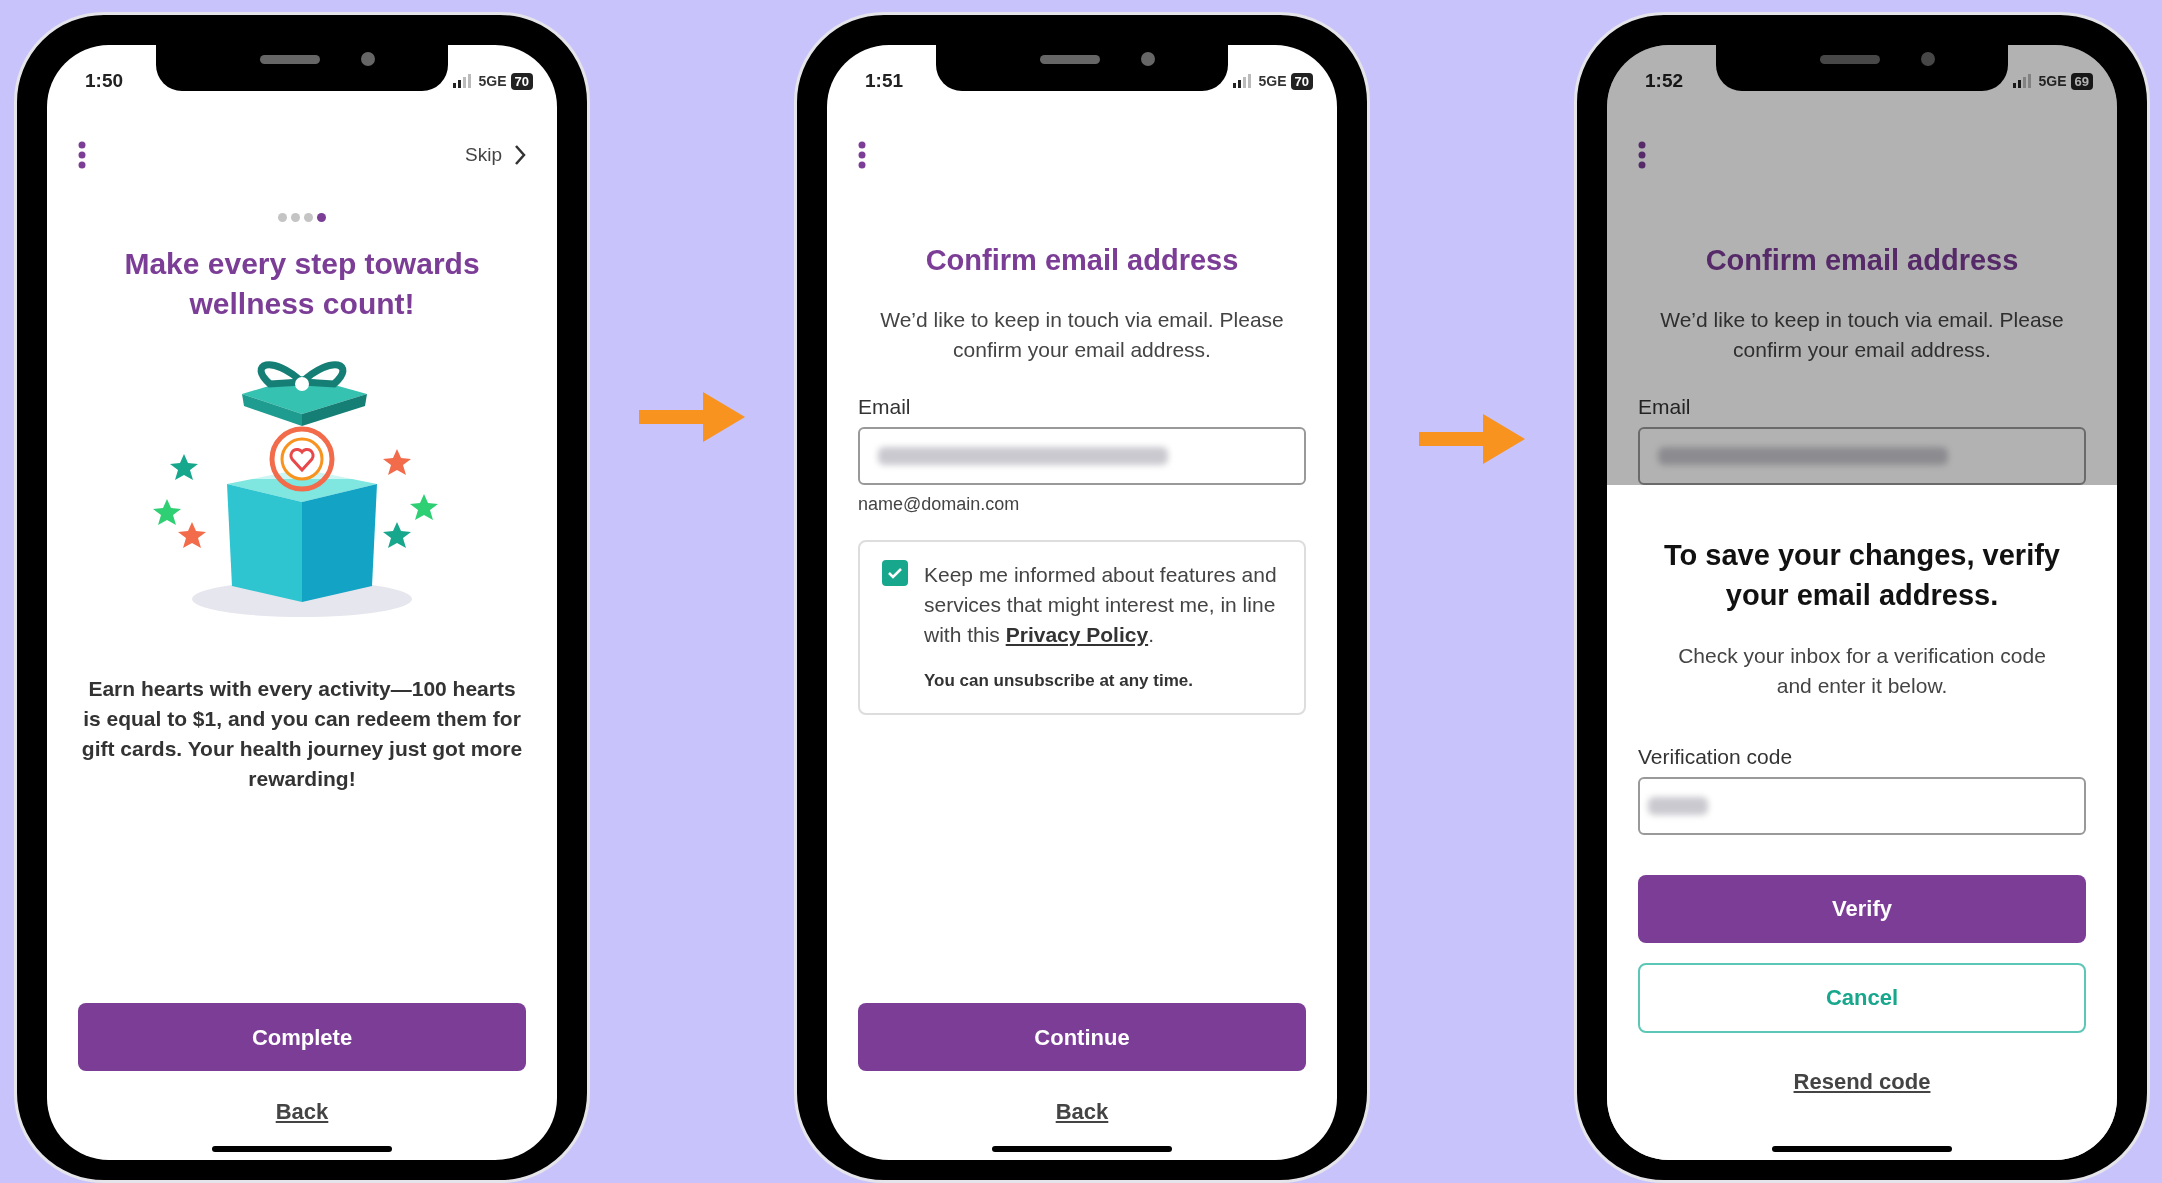  What do you see at coordinates (1862, 575) in the screenshot?
I see `sheet-title: To save your changes, verify your email address.` at bounding box center [1862, 575].